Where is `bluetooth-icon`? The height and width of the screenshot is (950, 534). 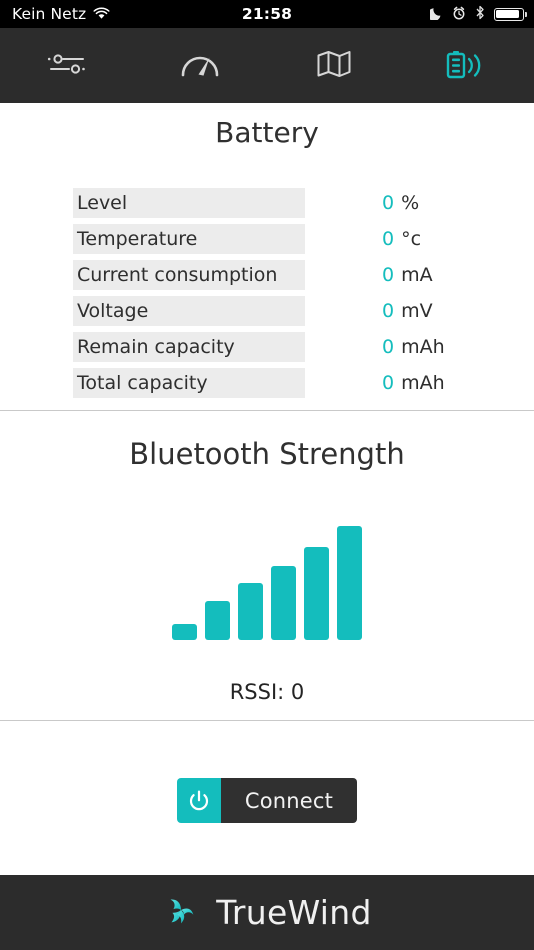
bluetooth-icon is located at coordinates (480, 14).